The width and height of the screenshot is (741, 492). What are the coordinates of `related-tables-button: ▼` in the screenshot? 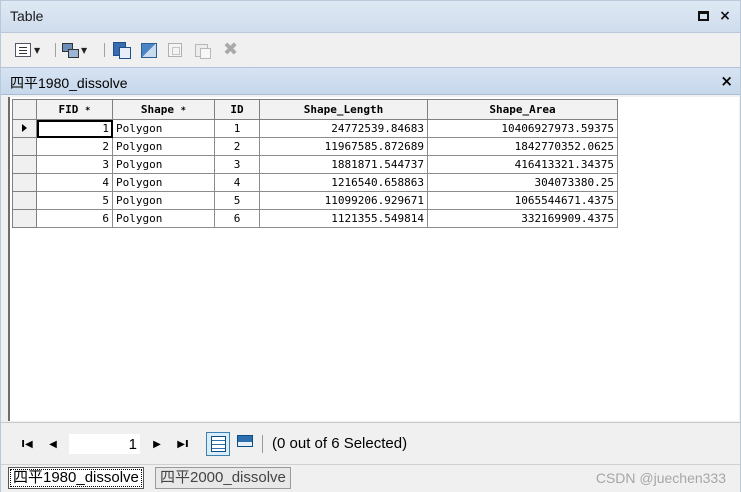 It's located at (74, 50).